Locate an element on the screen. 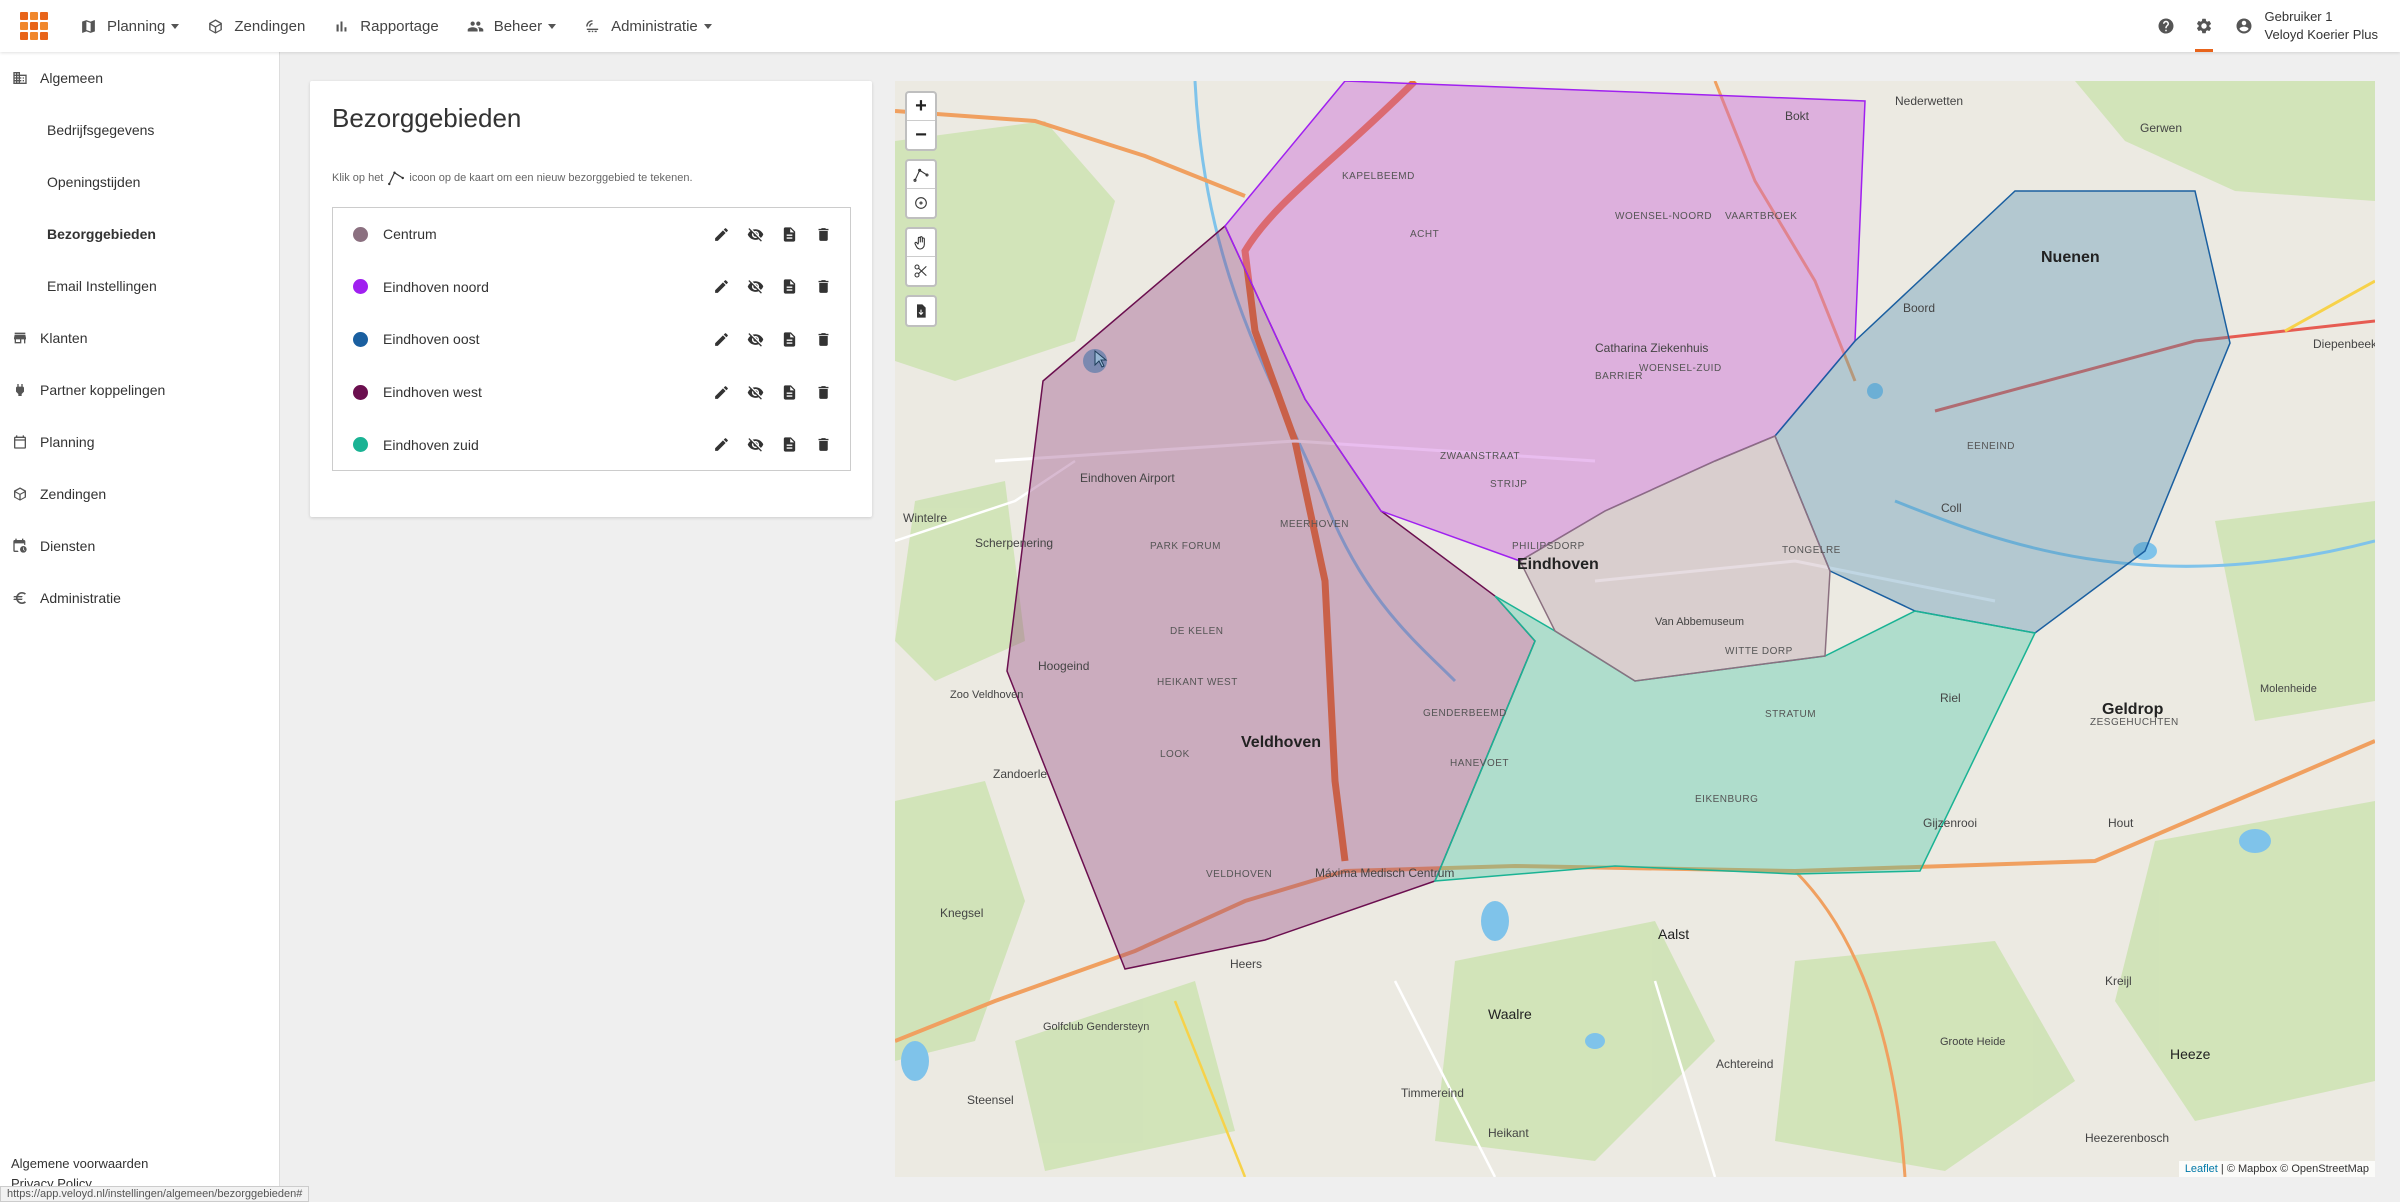 This screenshot has height=1202, width=2400. sidebar-sub-bezorggebieden: Bezorggebieden is located at coordinates (139, 234).